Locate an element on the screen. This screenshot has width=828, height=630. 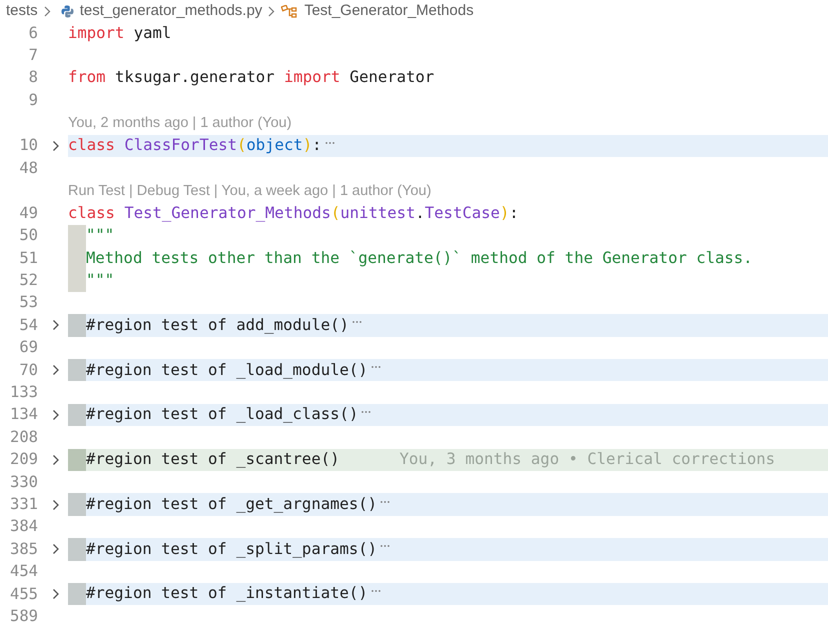
line-number: 208 is located at coordinates (24, 437).